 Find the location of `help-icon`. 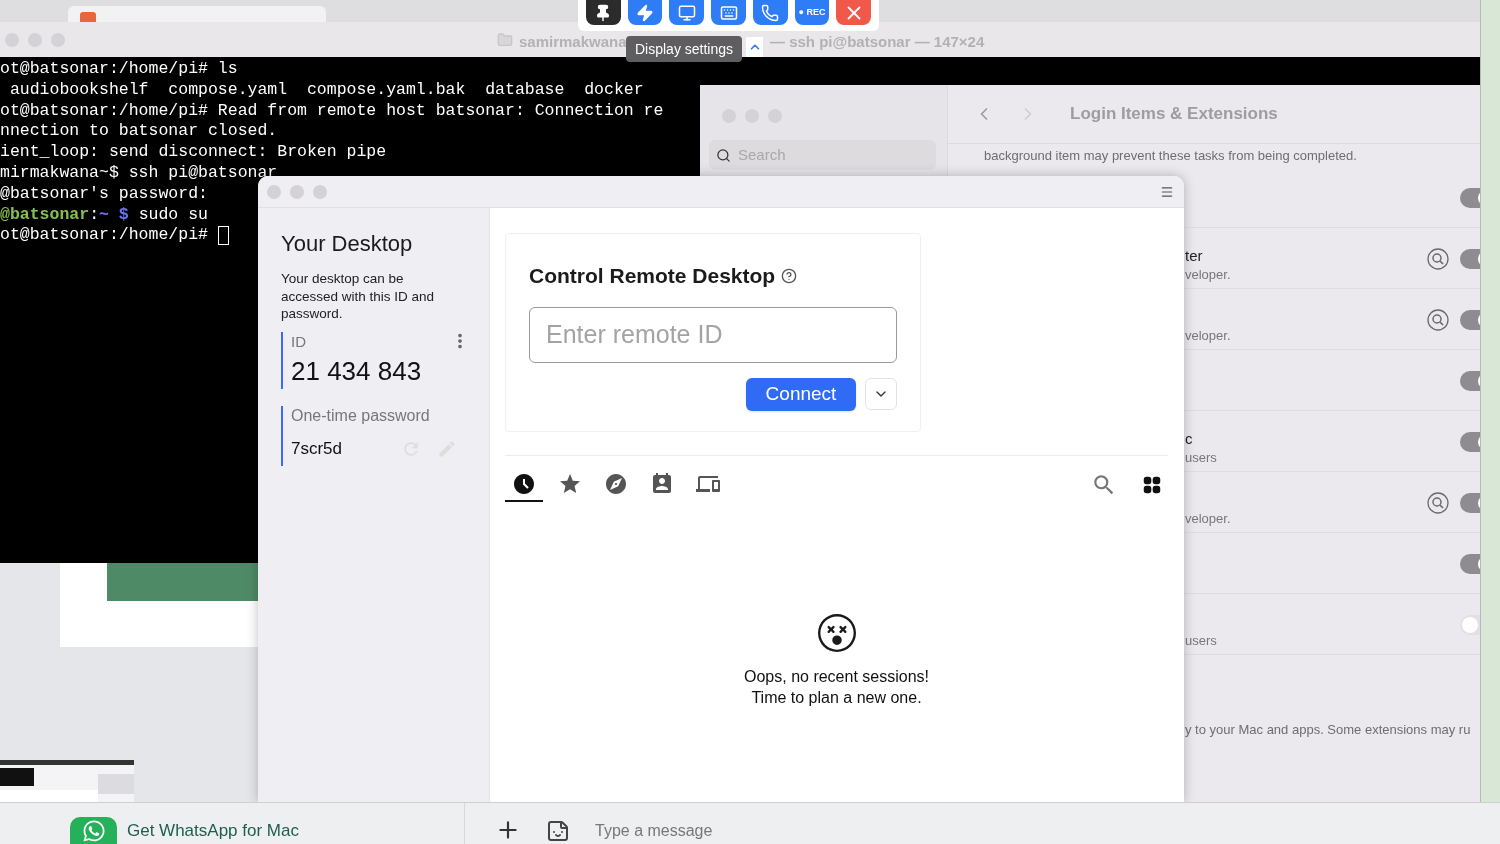

help-icon is located at coordinates (789, 275).